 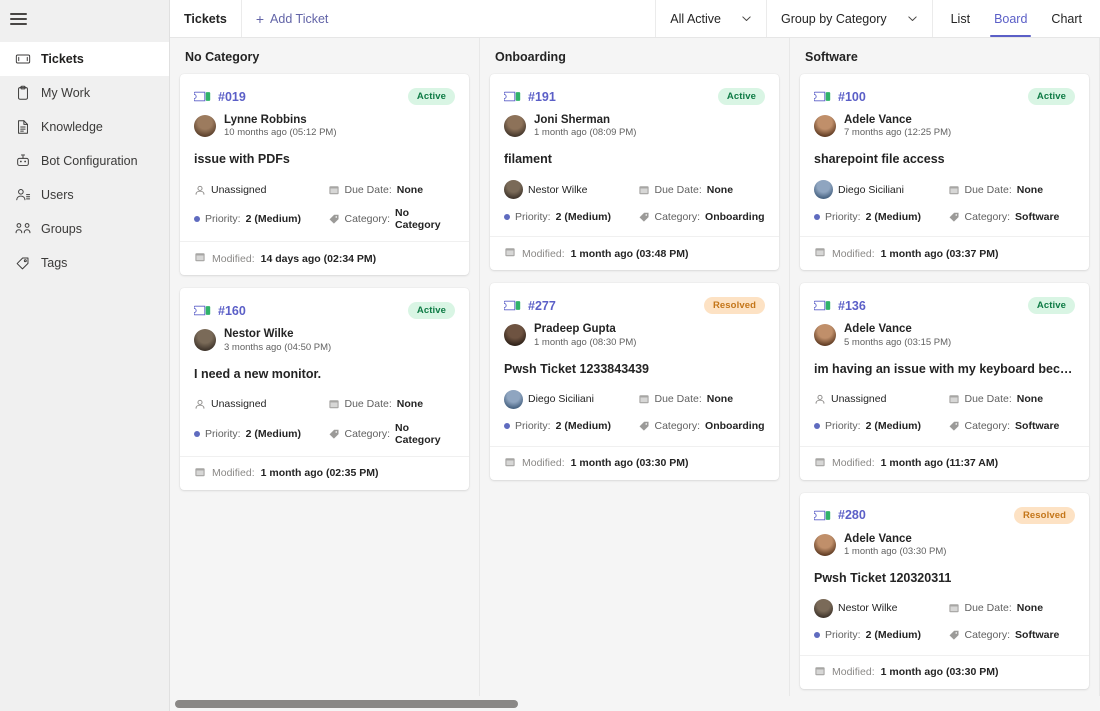 I want to click on sidebar-item-my-work: My Work, so click(x=84, y=93).